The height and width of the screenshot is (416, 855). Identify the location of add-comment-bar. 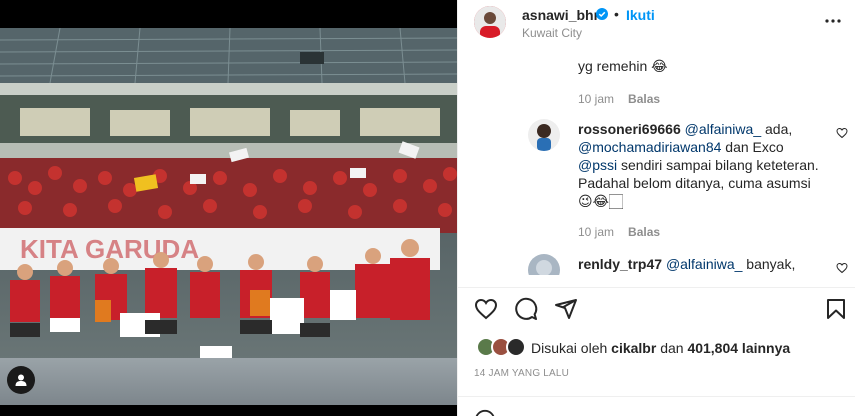
(656, 406).